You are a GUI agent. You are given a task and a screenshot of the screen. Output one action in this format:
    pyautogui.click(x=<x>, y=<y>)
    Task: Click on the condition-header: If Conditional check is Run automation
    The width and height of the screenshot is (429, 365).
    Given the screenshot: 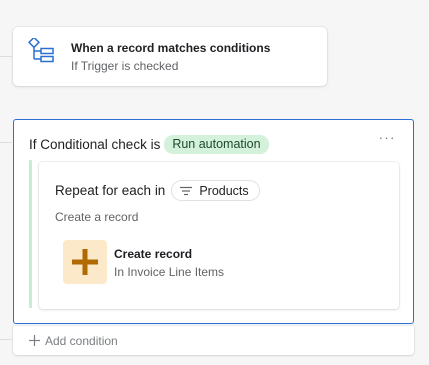 What is the action you would take?
    pyautogui.click(x=149, y=144)
    